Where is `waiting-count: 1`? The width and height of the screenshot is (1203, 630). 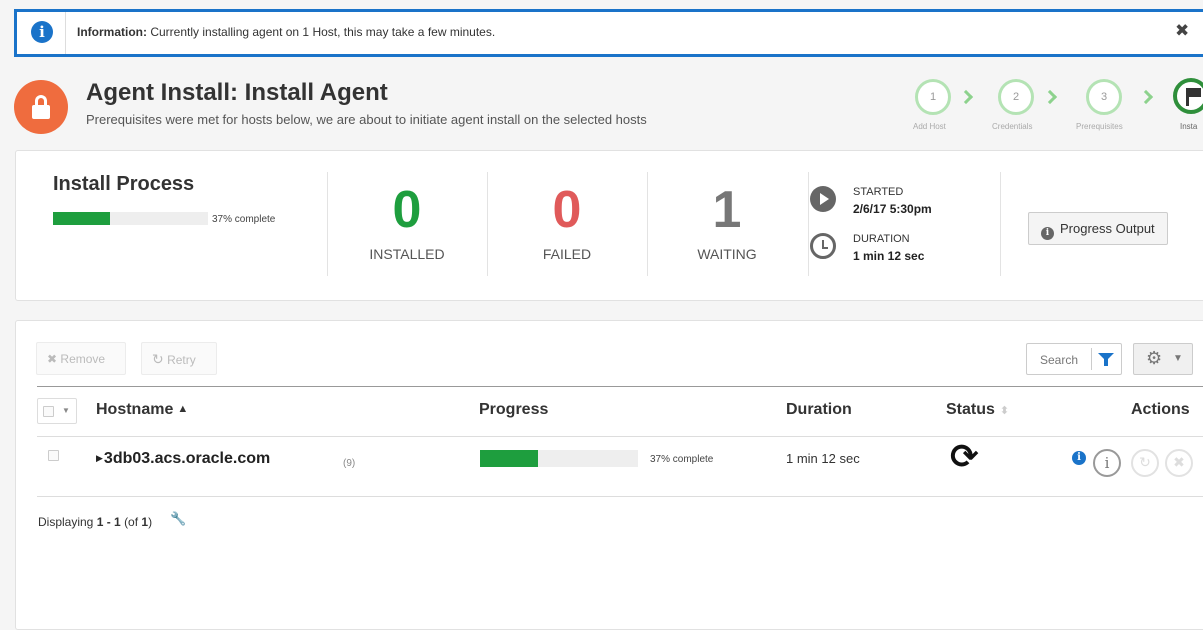
waiting-count: 1 is located at coordinates (727, 210).